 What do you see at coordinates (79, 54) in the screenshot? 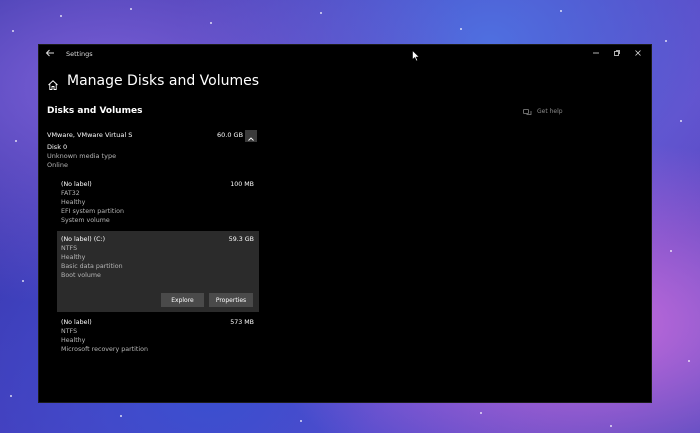
I see `window-title: Settings` at bounding box center [79, 54].